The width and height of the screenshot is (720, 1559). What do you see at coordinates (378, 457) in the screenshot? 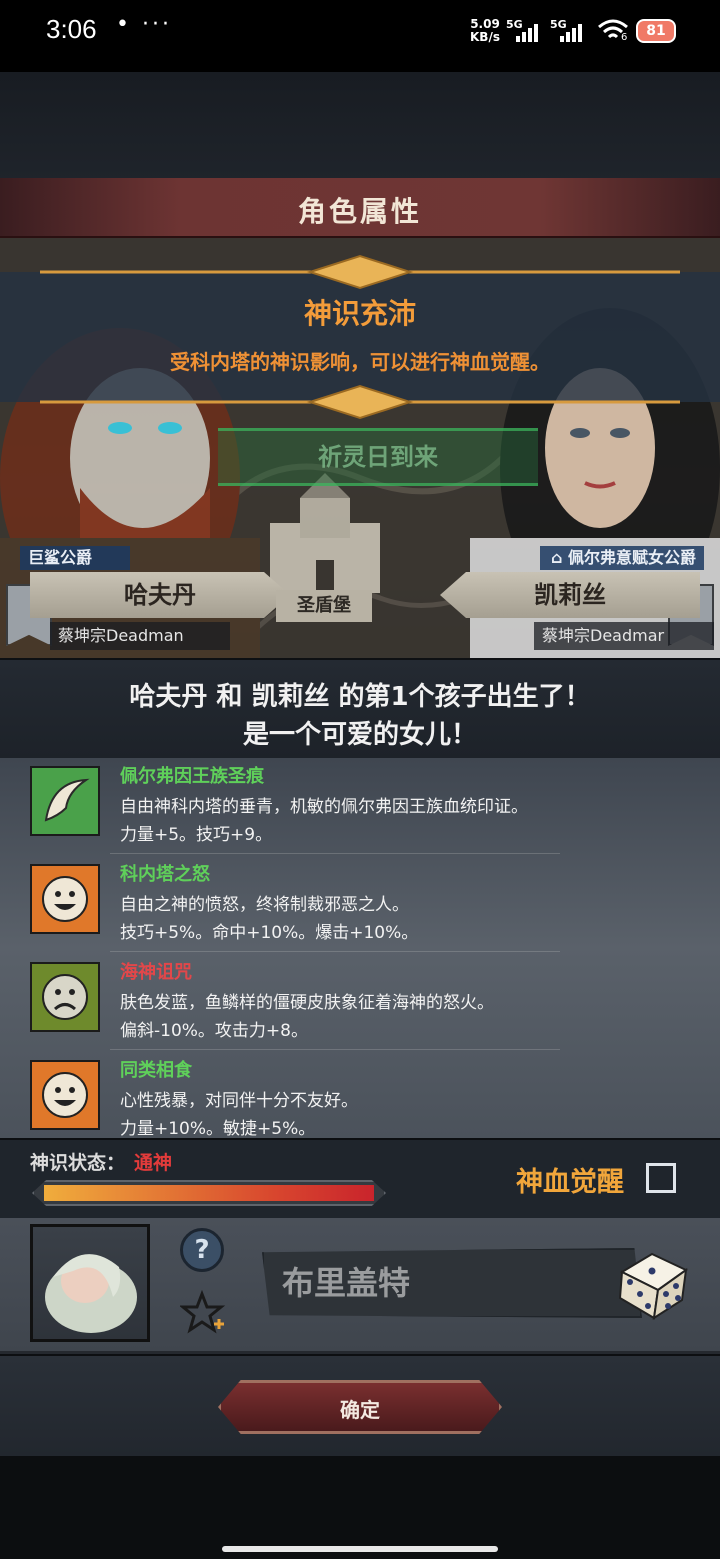
I see `event-button: 祈灵日到来` at bounding box center [378, 457].